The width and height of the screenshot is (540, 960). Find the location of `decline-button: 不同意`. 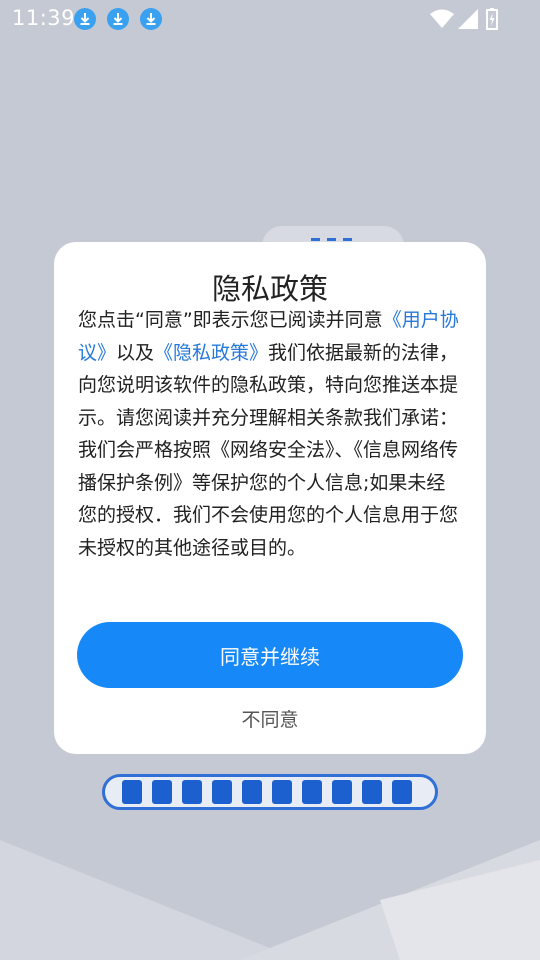

decline-button: 不同意 is located at coordinates (270, 718).